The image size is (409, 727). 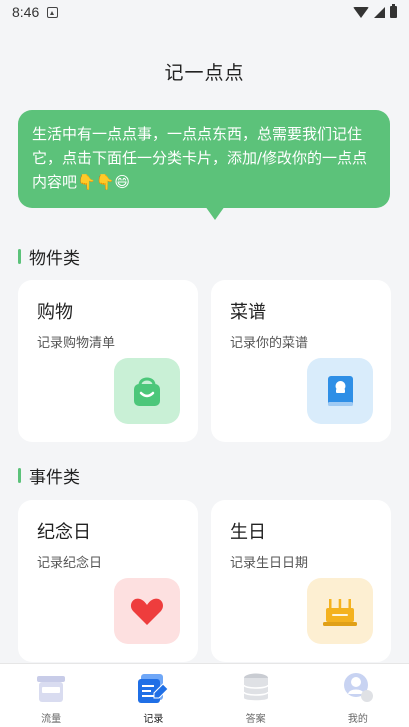 What do you see at coordinates (108, 581) in the screenshot?
I see `card-anniversary: 纪念日 记录纪念日` at bounding box center [108, 581].